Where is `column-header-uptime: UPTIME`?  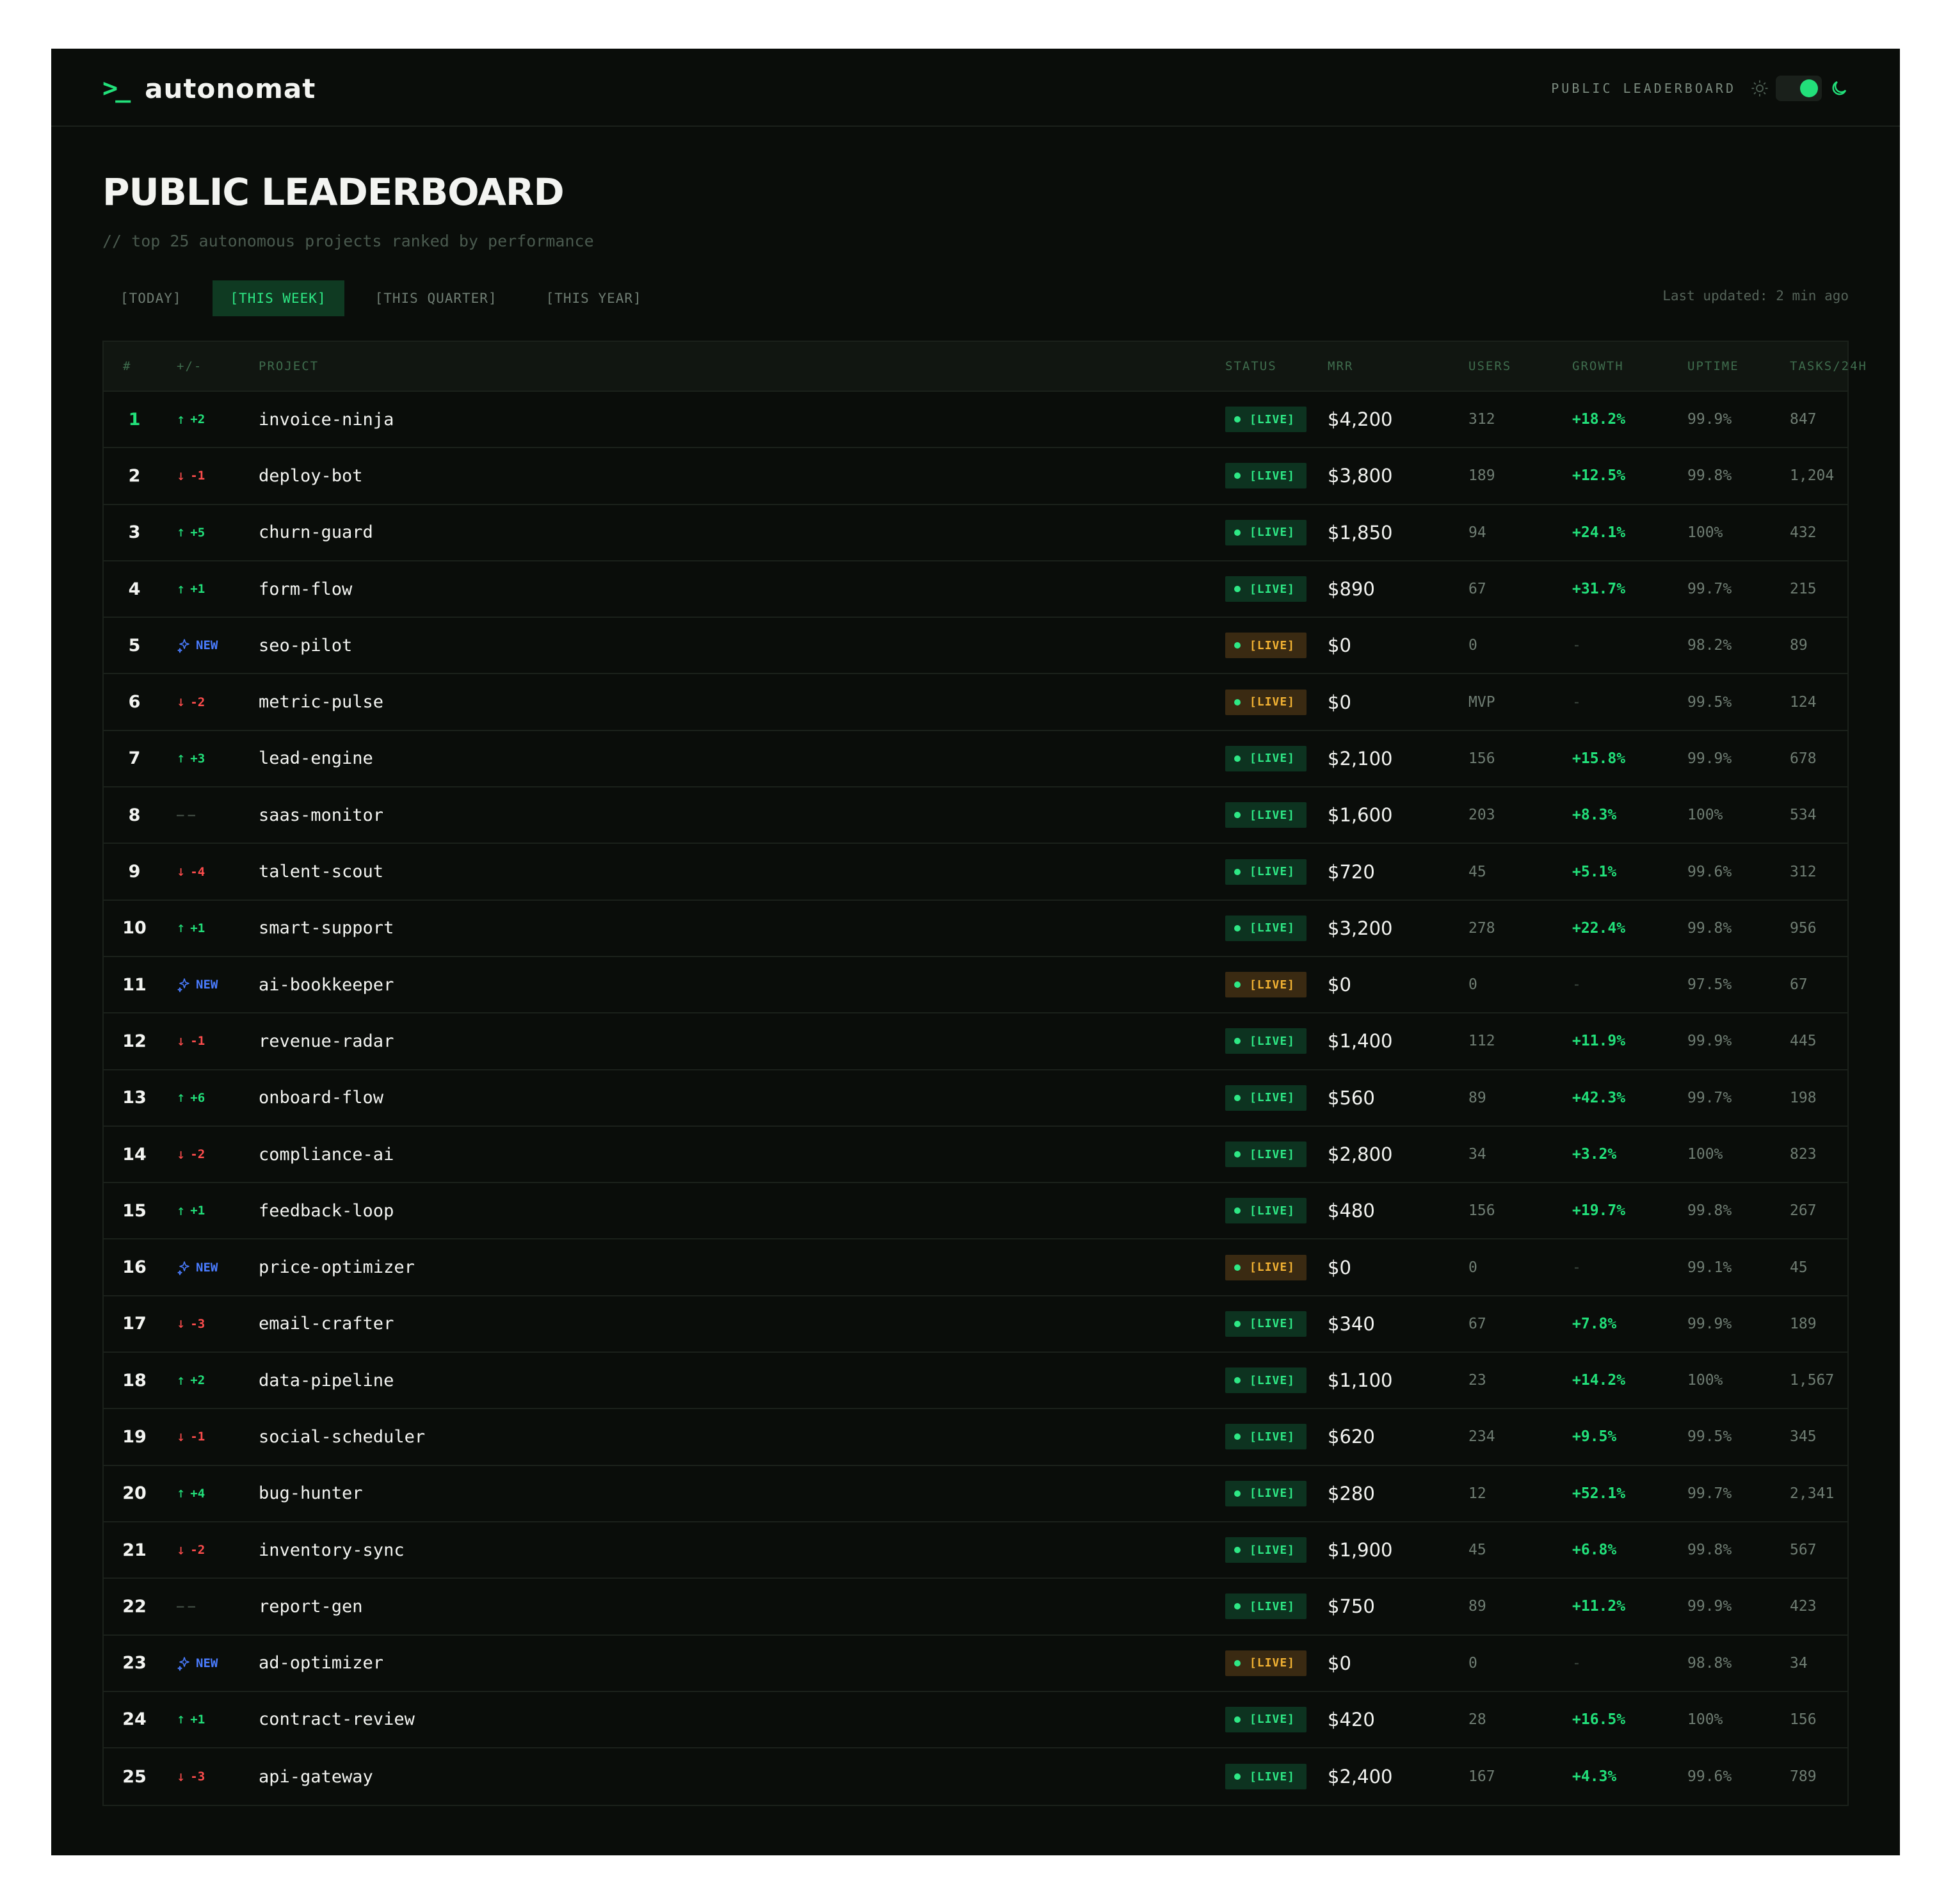
column-header-uptime: UPTIME is located at coordinates (1713, 366).